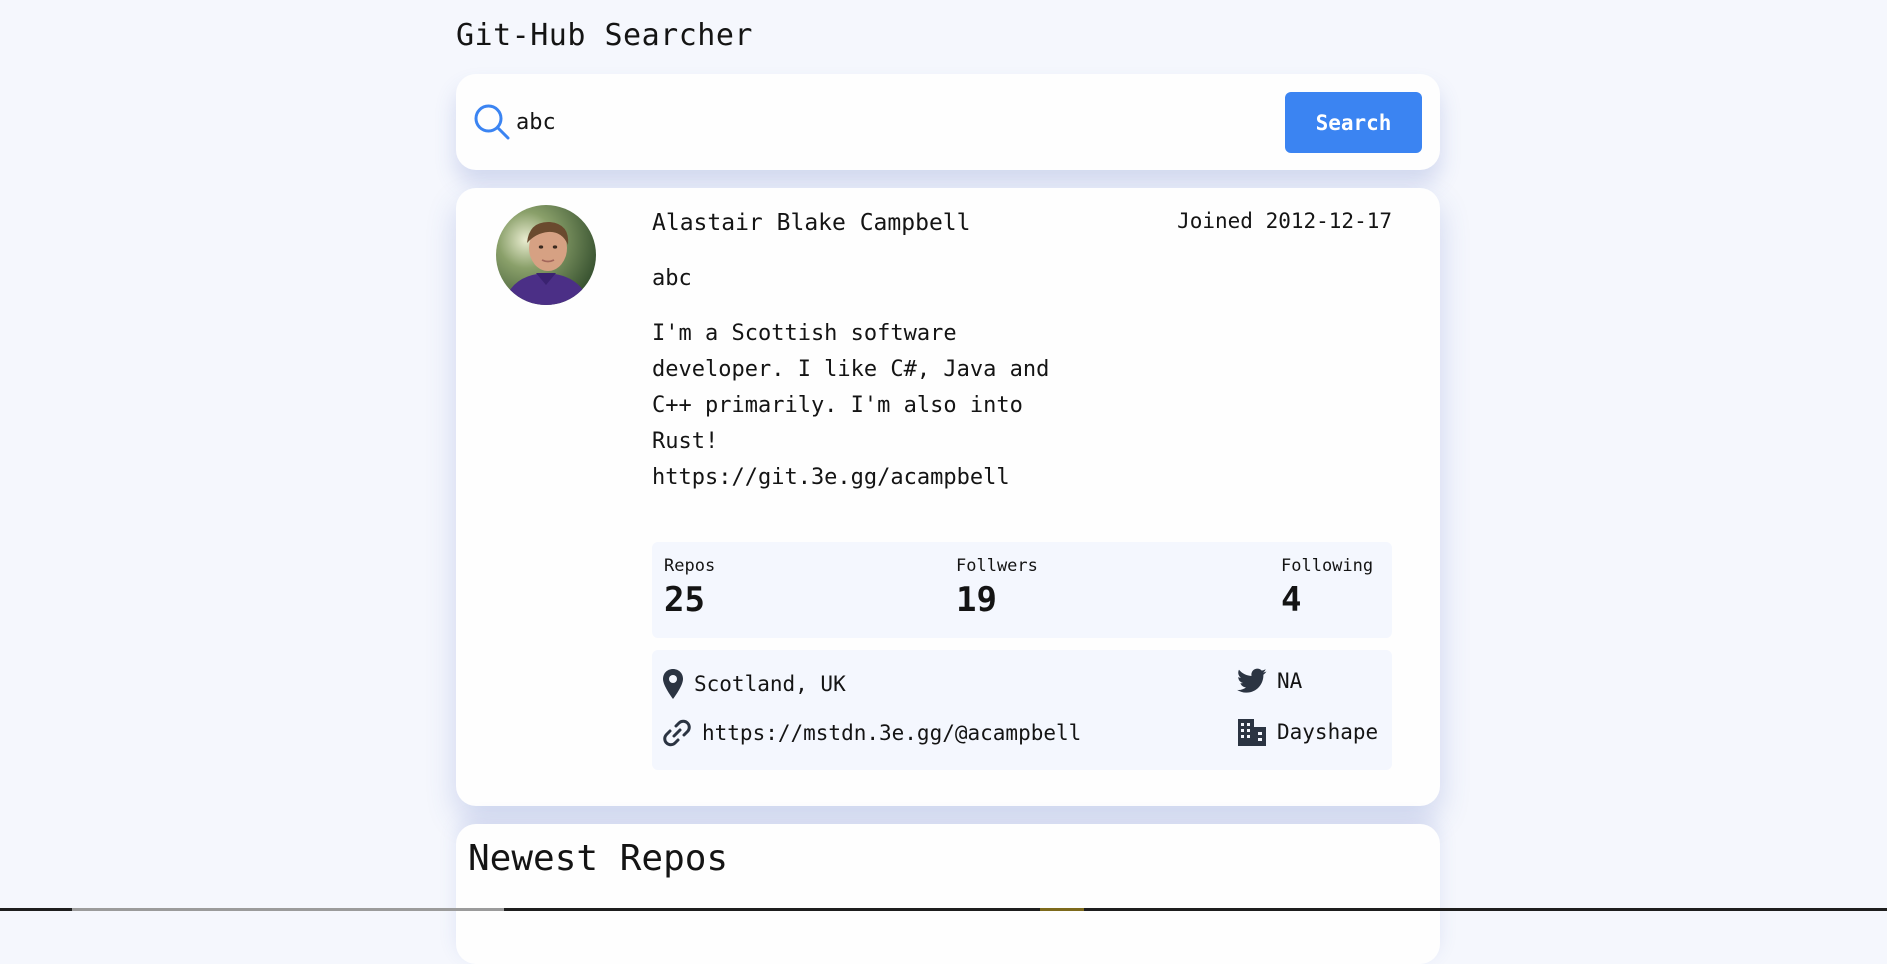 This screenshot has width=1887, height=964. Describe the element at coordinates (1328, 732) in the screenshot. I see `company-text: Dayshape` at that location.